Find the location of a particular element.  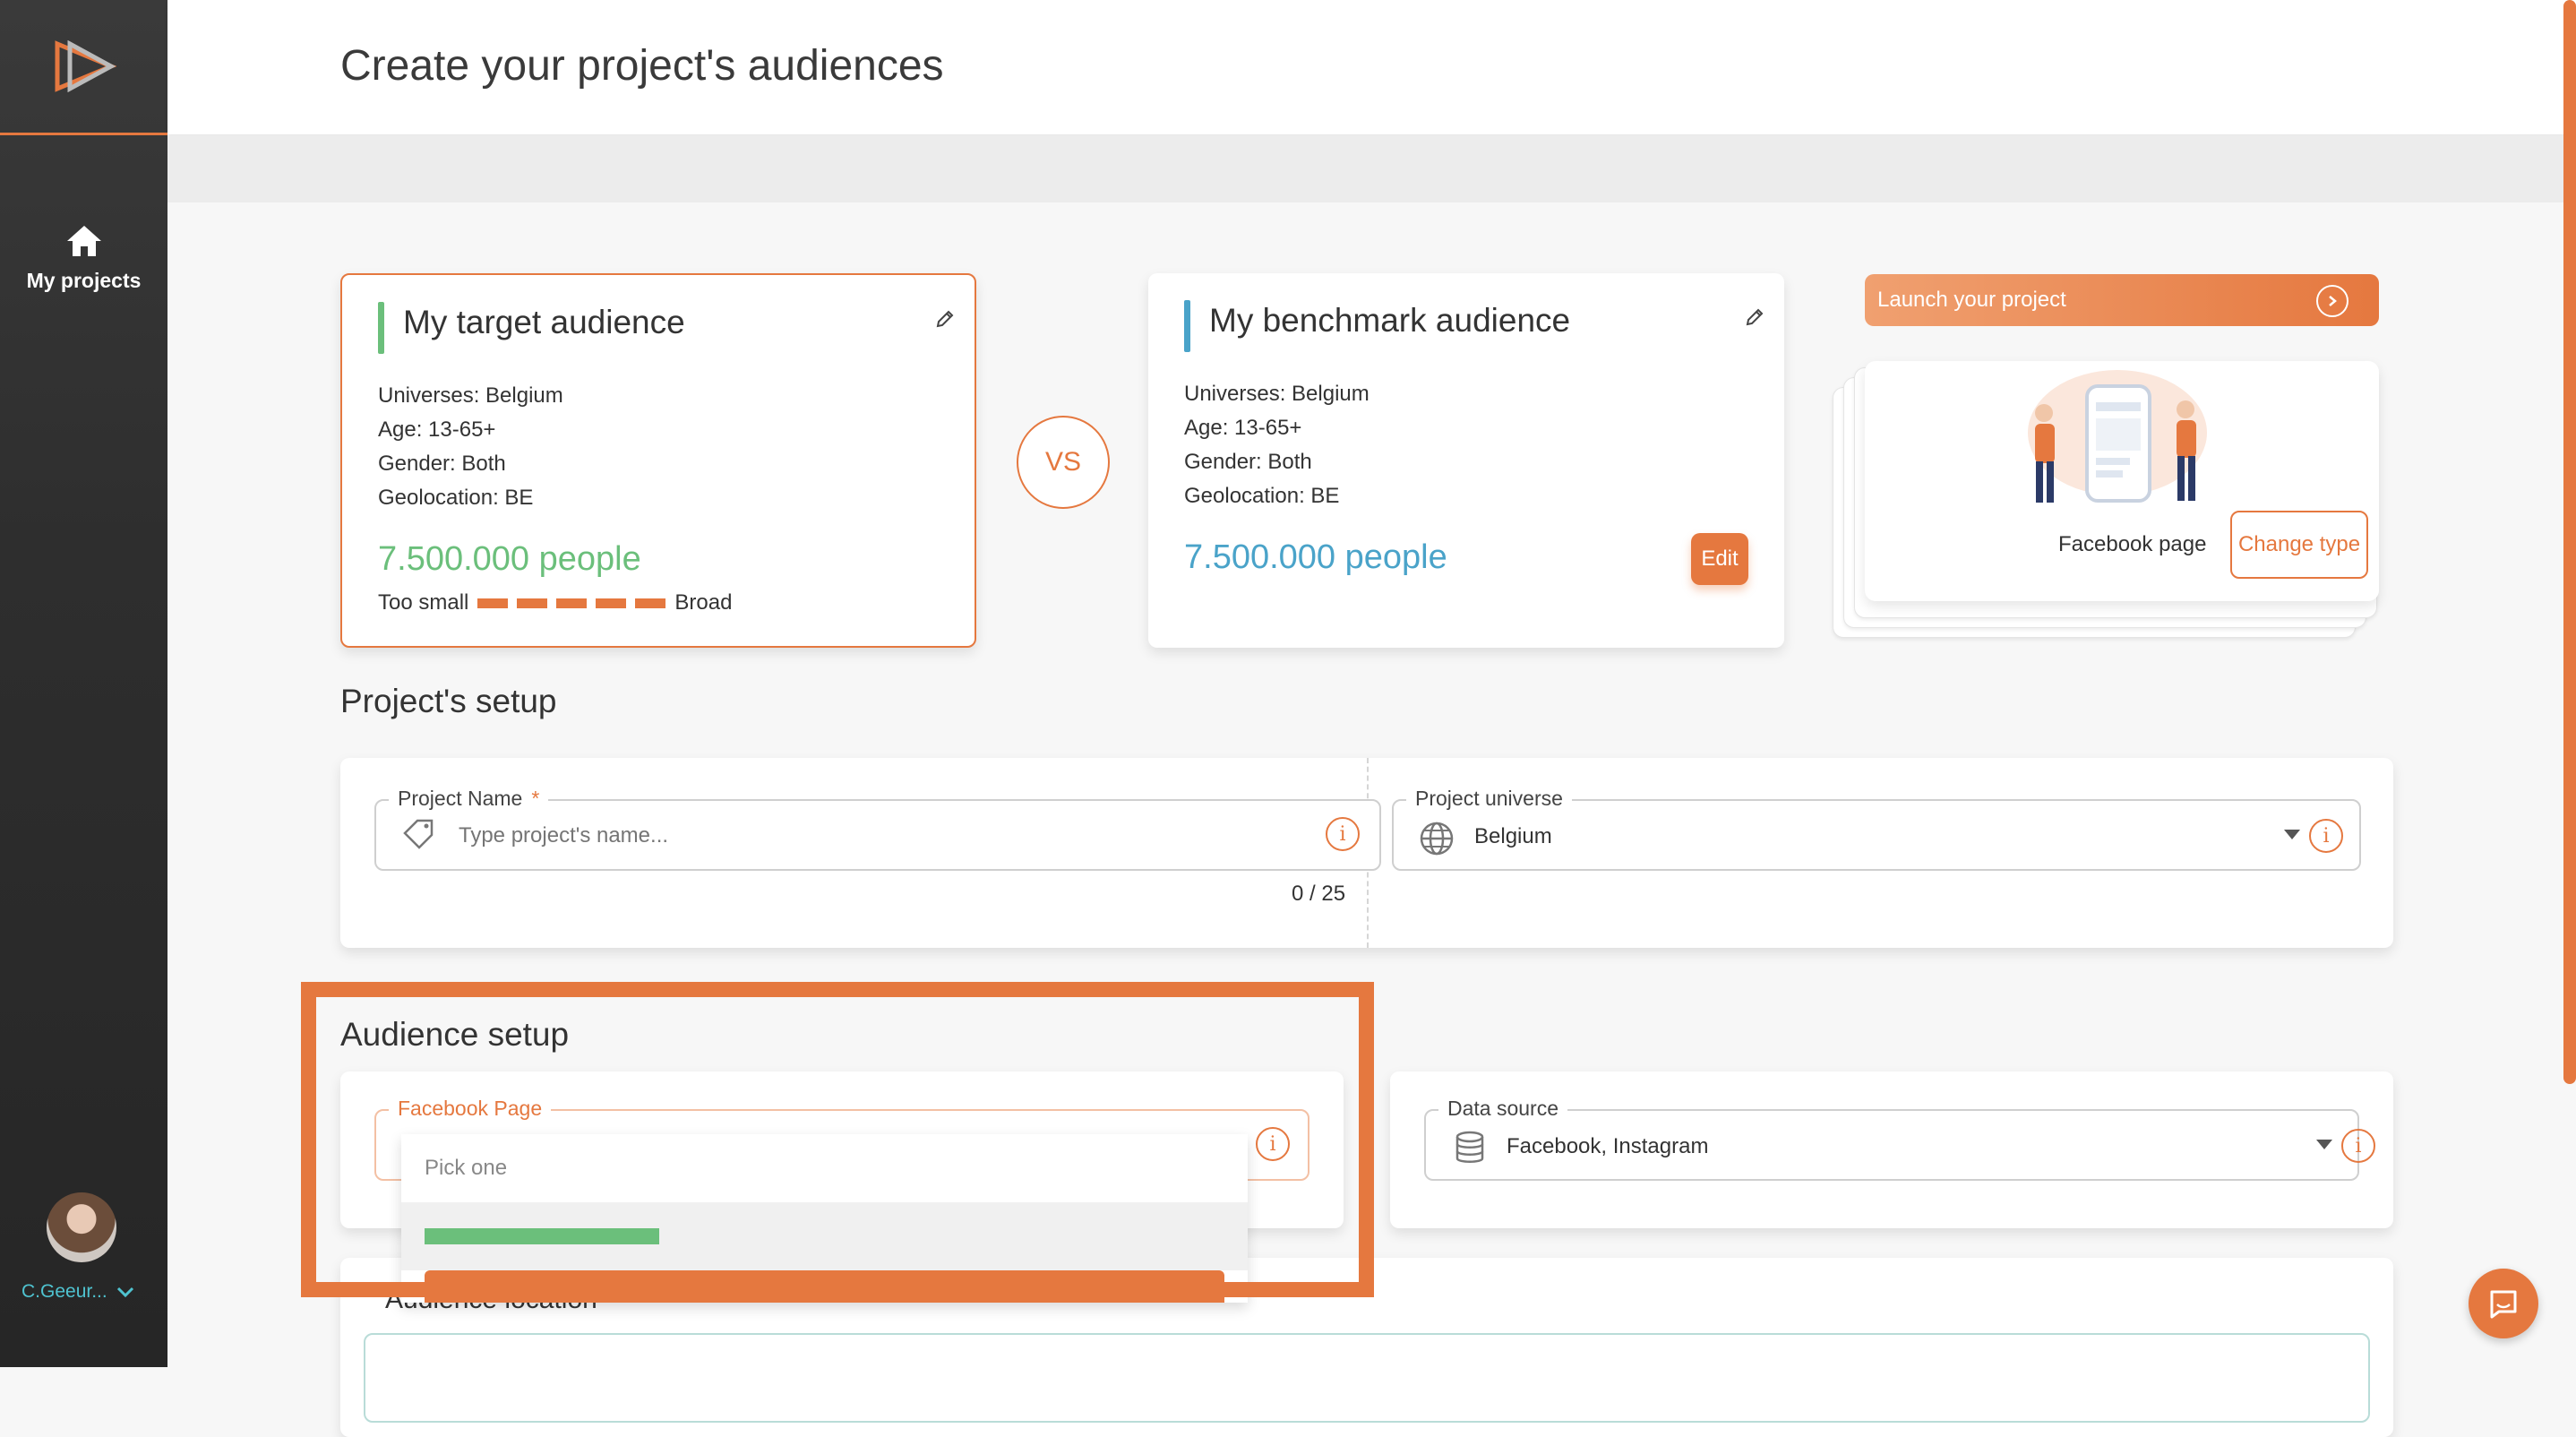

project-type-card: Facebook page Change type is located at coordinates (2122, 481).